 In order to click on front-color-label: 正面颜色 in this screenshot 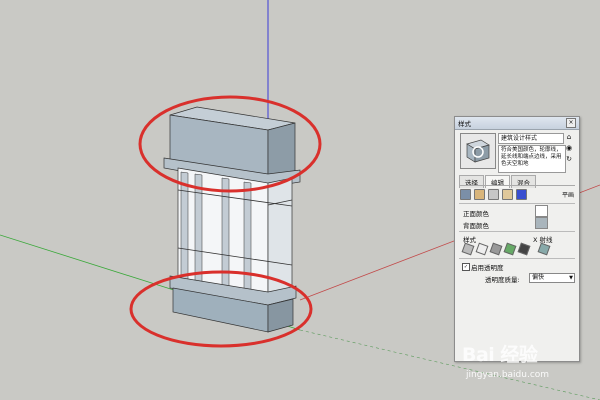, I will do `click(476, 214)`.